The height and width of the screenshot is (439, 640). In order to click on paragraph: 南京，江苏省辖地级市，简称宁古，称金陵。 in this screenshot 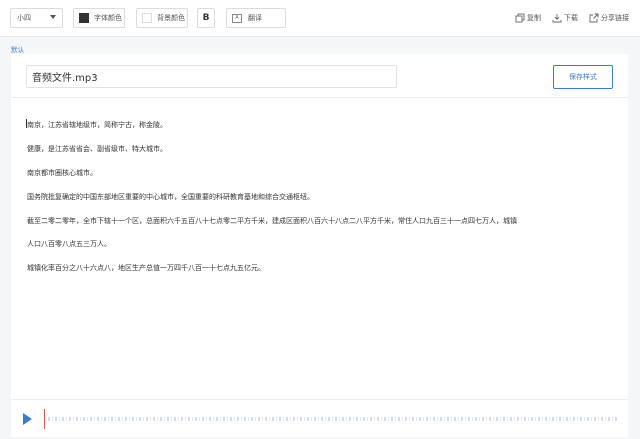, I will do `click(97, 125)`.